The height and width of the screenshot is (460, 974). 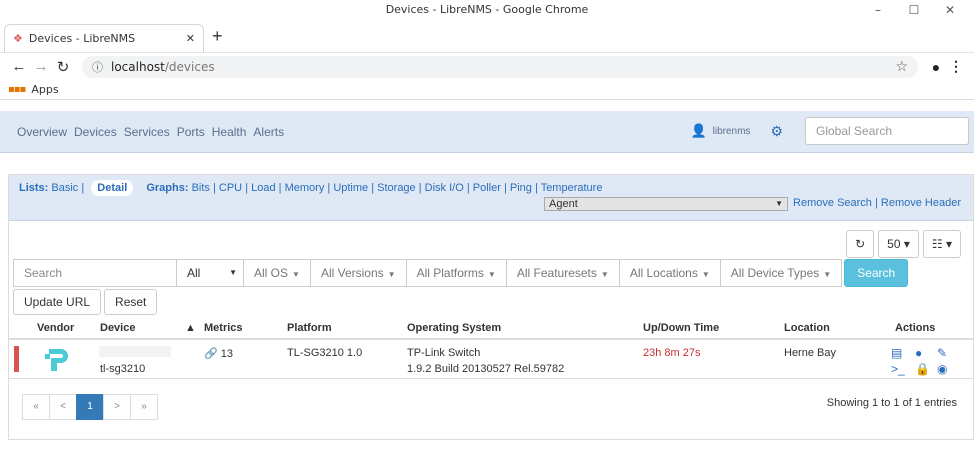 What do you see at coordinates (832, 203) in the screenshot?
I see `remove-search-link: Remove Search` at bounding box center [832, 203].